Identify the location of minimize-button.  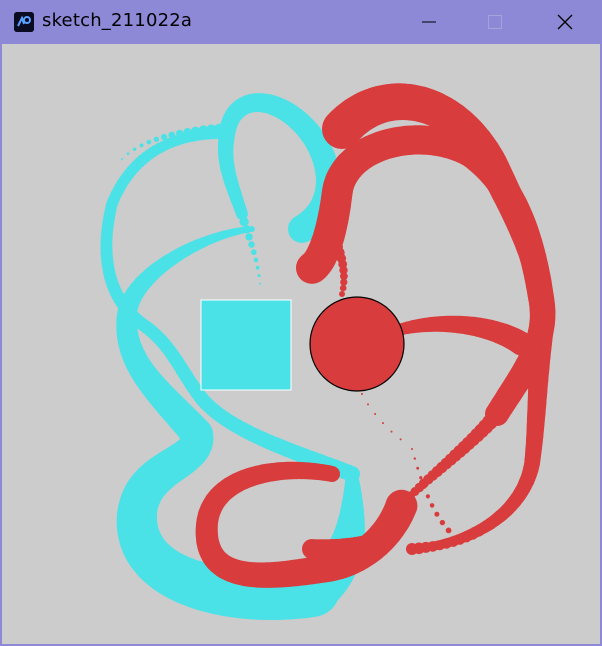
(429, 22).